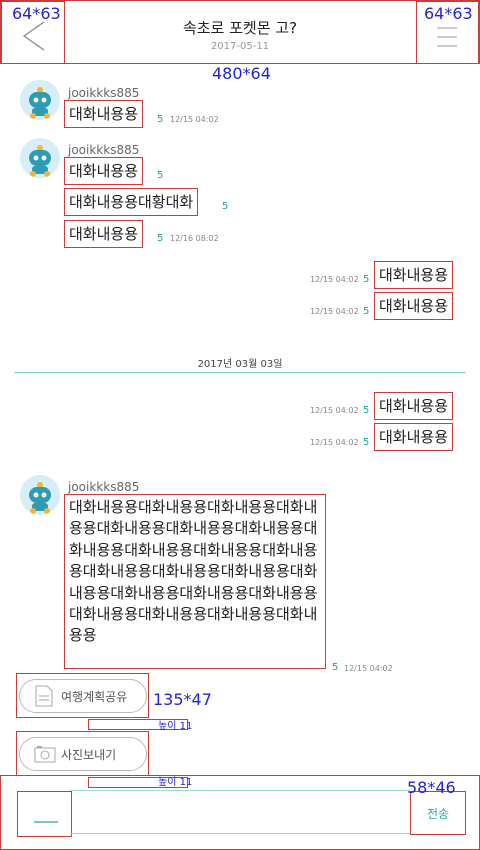  I want to click on page-title: 속초로 포켓몬 고?, so click(240, 28).